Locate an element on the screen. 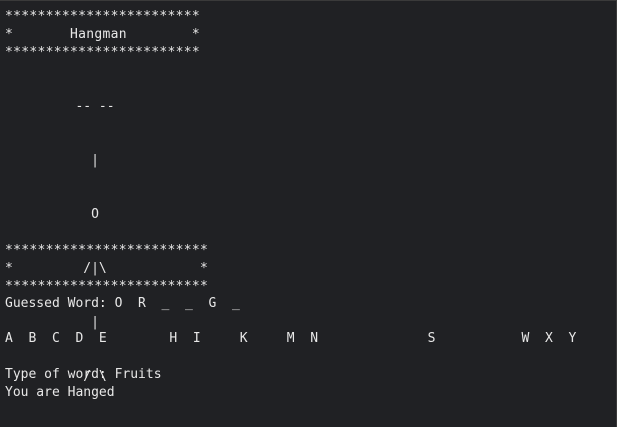  word-type: Type of word: Fruits is located at coordinates (83, 374).